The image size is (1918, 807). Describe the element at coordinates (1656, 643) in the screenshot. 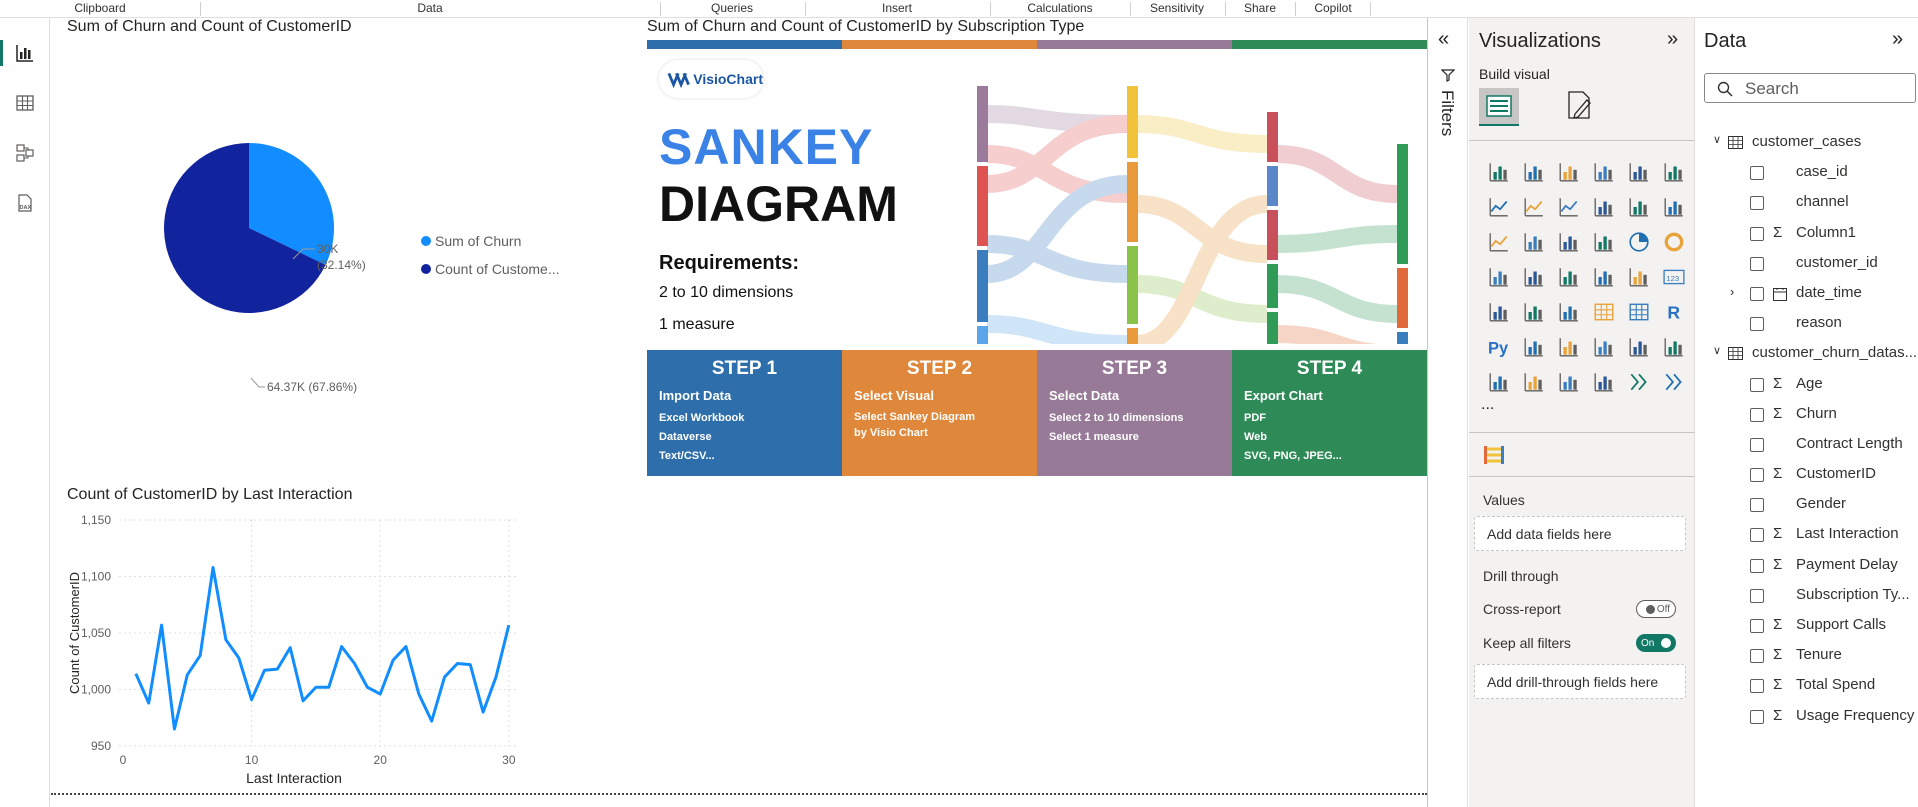

I see `keep-all-filters-toggle: On` at that location.